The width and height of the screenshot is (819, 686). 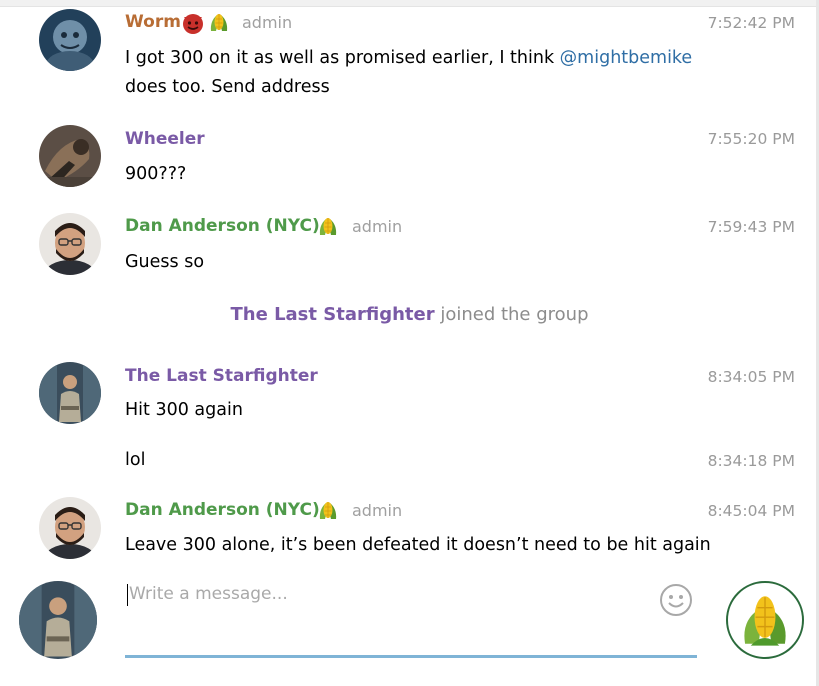 What do you see at coordinates (333, 314) in the screenshot?
I see `service-user-name: The Last Starfighter` at bounding box center [333, 314].